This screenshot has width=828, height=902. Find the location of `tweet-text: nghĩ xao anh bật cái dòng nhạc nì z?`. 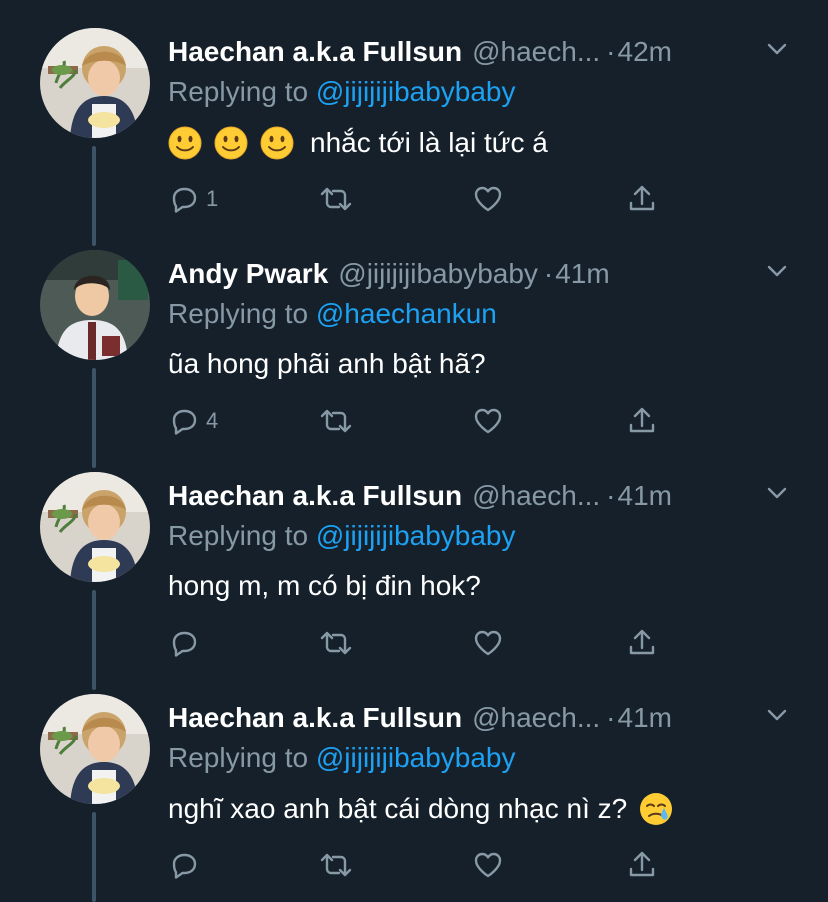

tweet-text: nghĩ xao anh bật cái dòng nhạc nì z? is located at coordinates (426, 809).